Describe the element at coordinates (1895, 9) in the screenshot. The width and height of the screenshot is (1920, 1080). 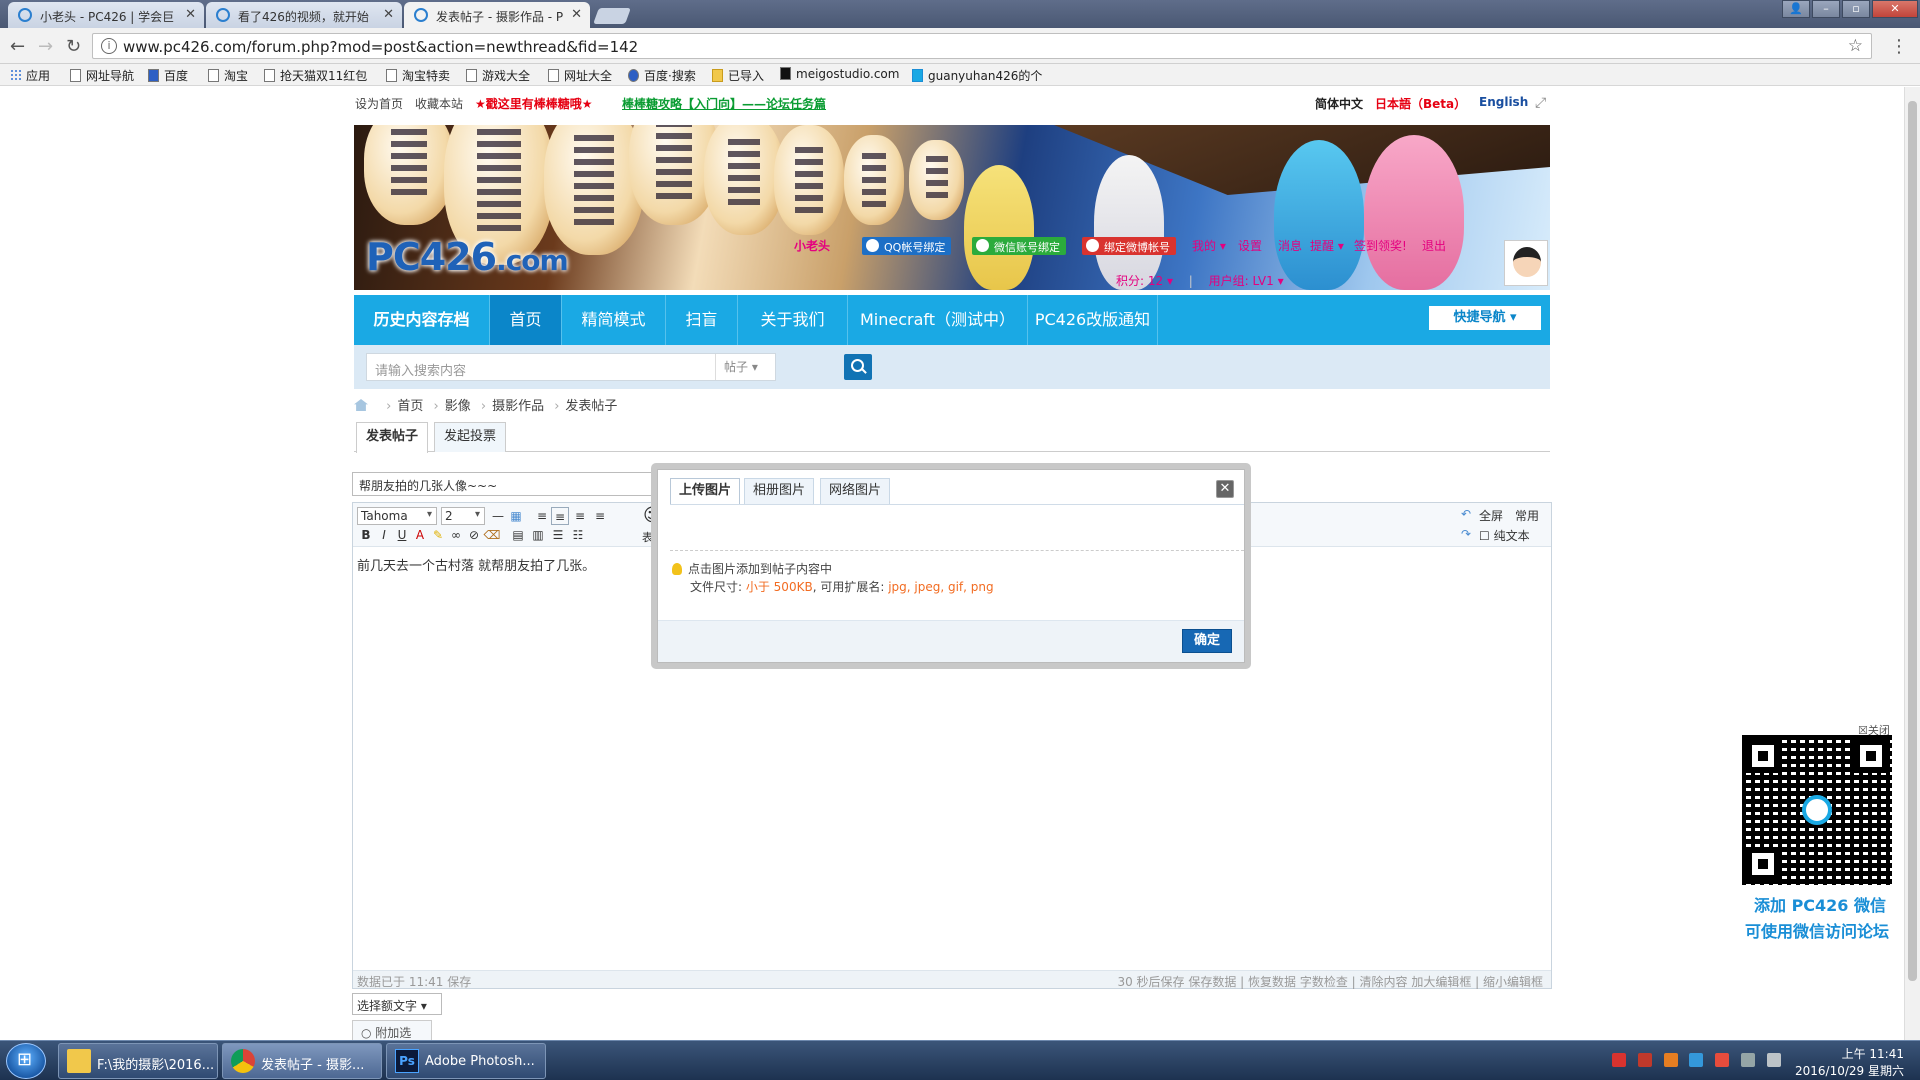
I see `window-close-button: ✕` at that location.